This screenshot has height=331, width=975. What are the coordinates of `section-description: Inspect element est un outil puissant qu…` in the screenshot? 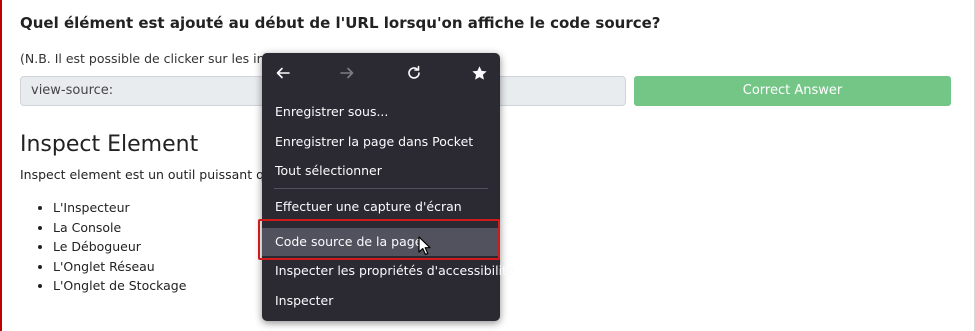 It's located at (154, 174).